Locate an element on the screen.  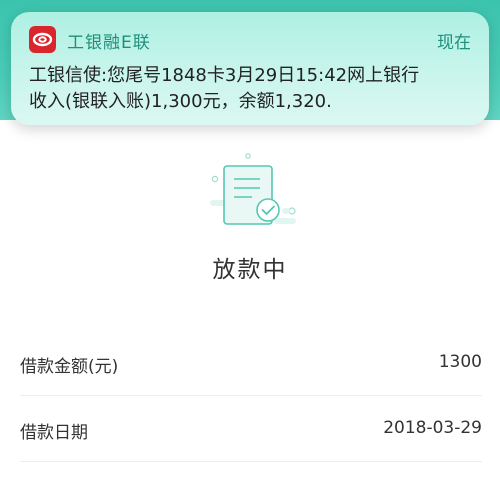
notification-line-1: 工银信使:您尾号1848卡3月29日15:42网上银行 is located at coordinates (224, 75).